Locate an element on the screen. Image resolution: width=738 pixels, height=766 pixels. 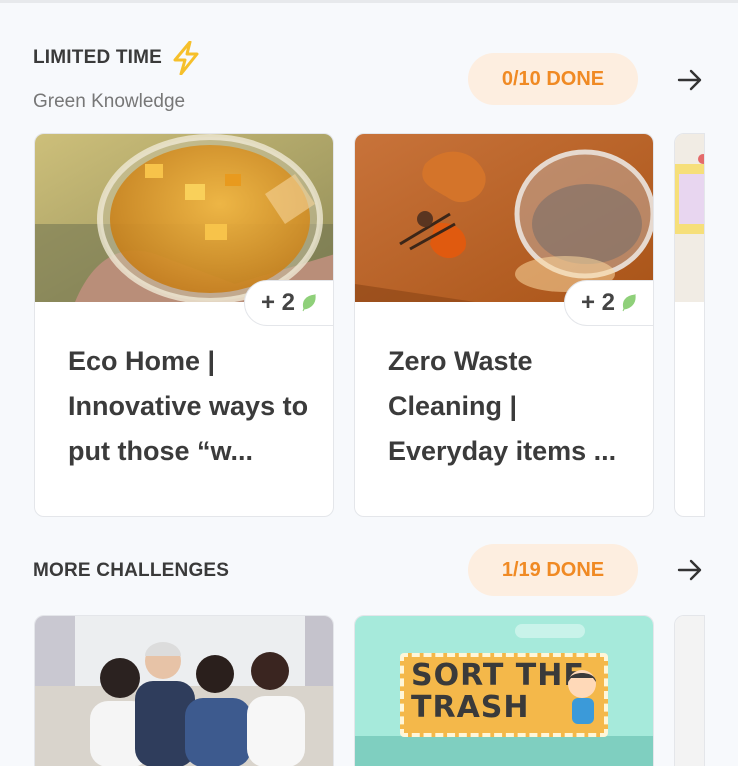
progress-badge: 1/19 DONE is located at coordinates (553, 570).